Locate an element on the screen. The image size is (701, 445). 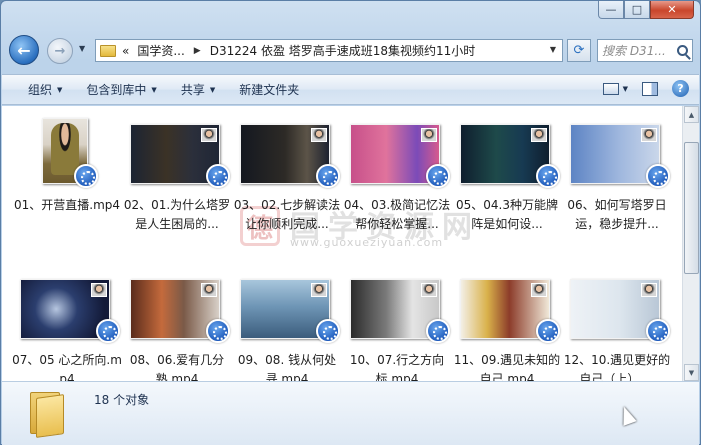
file-item: 11、09.遇见未知的自己.mp4 is located at coordinates (507, 328).